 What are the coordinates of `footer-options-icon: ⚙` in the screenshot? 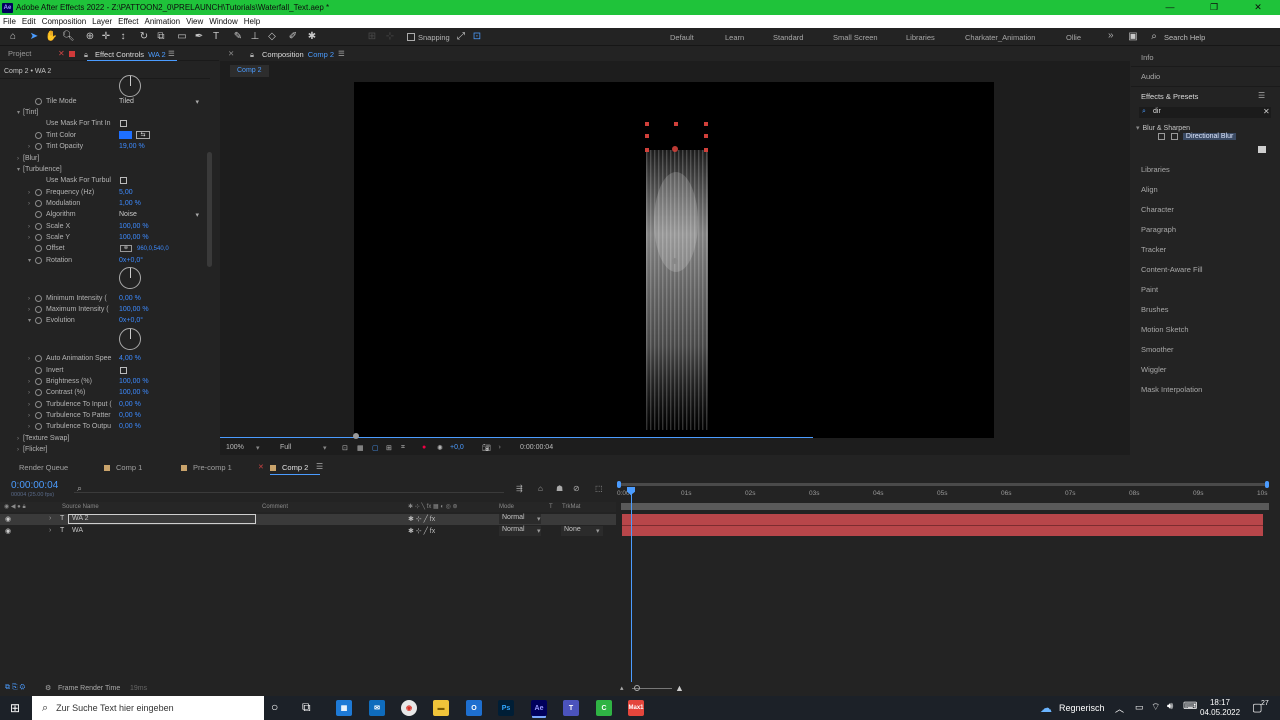 It's located at (48, 688).